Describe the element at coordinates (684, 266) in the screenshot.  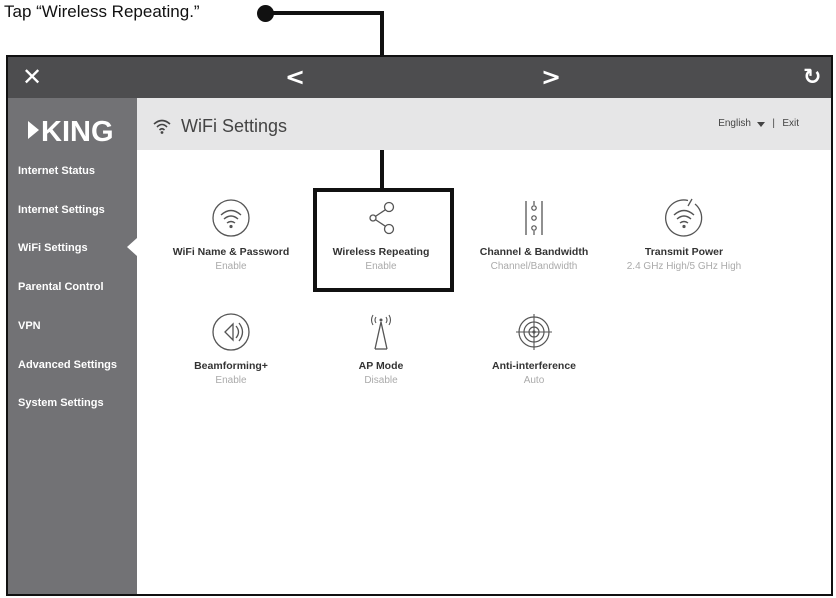
I see `tile-status: 2.4 GHz High/5 GHz High` at that location.